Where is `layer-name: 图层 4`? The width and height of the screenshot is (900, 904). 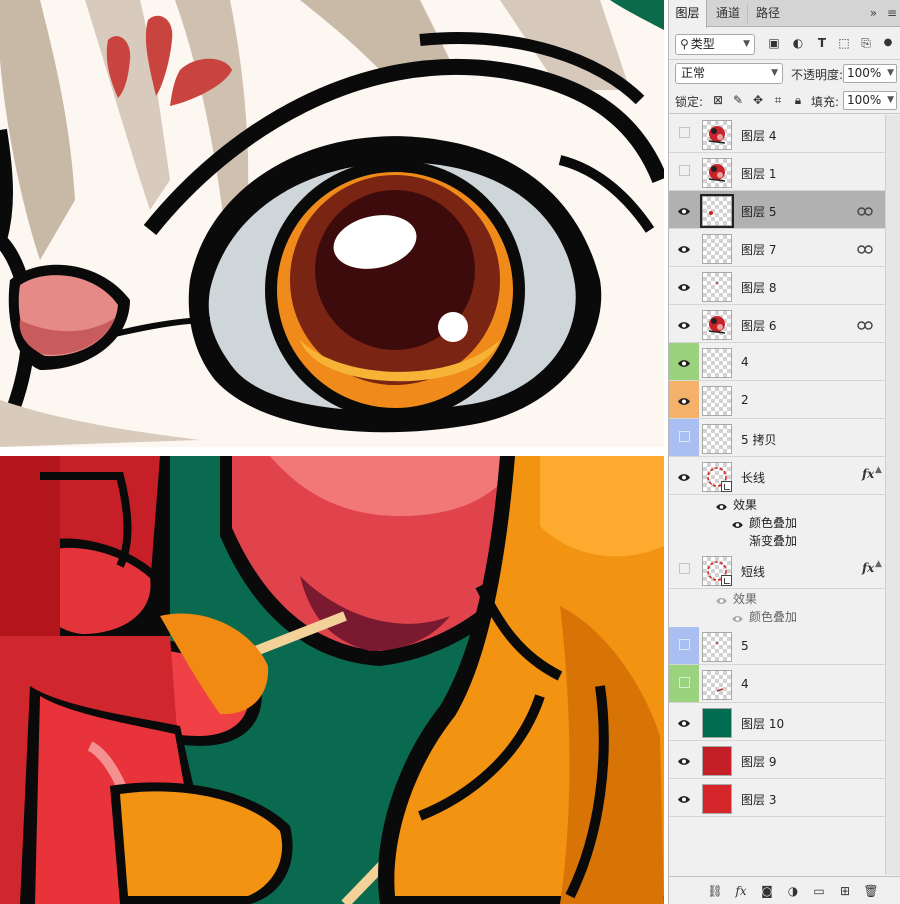
layer-name: 图层 4 is located at coordinates (758, 135).